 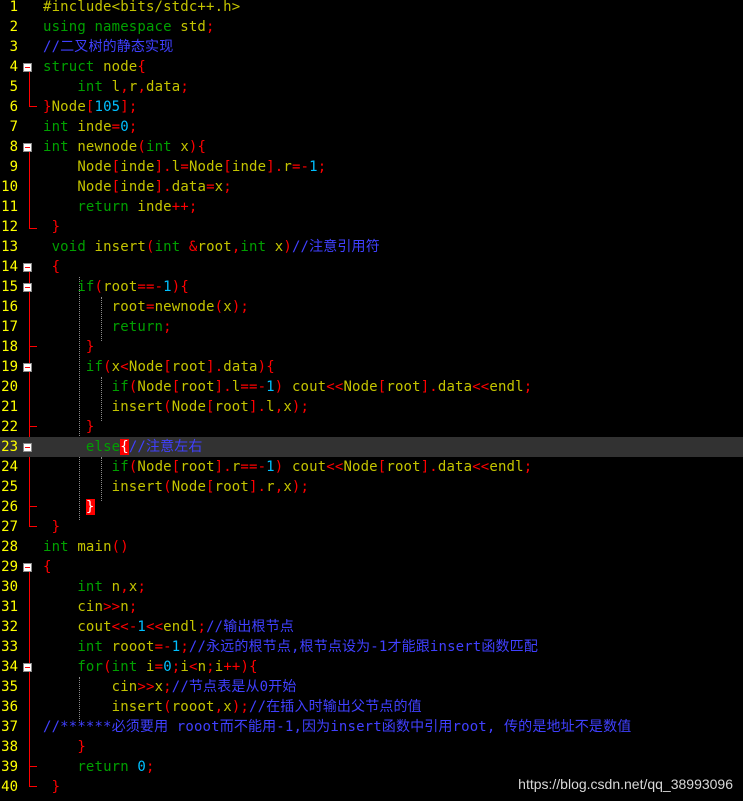 I want to click on code-line: 29 {, so click(x=371, y=567).